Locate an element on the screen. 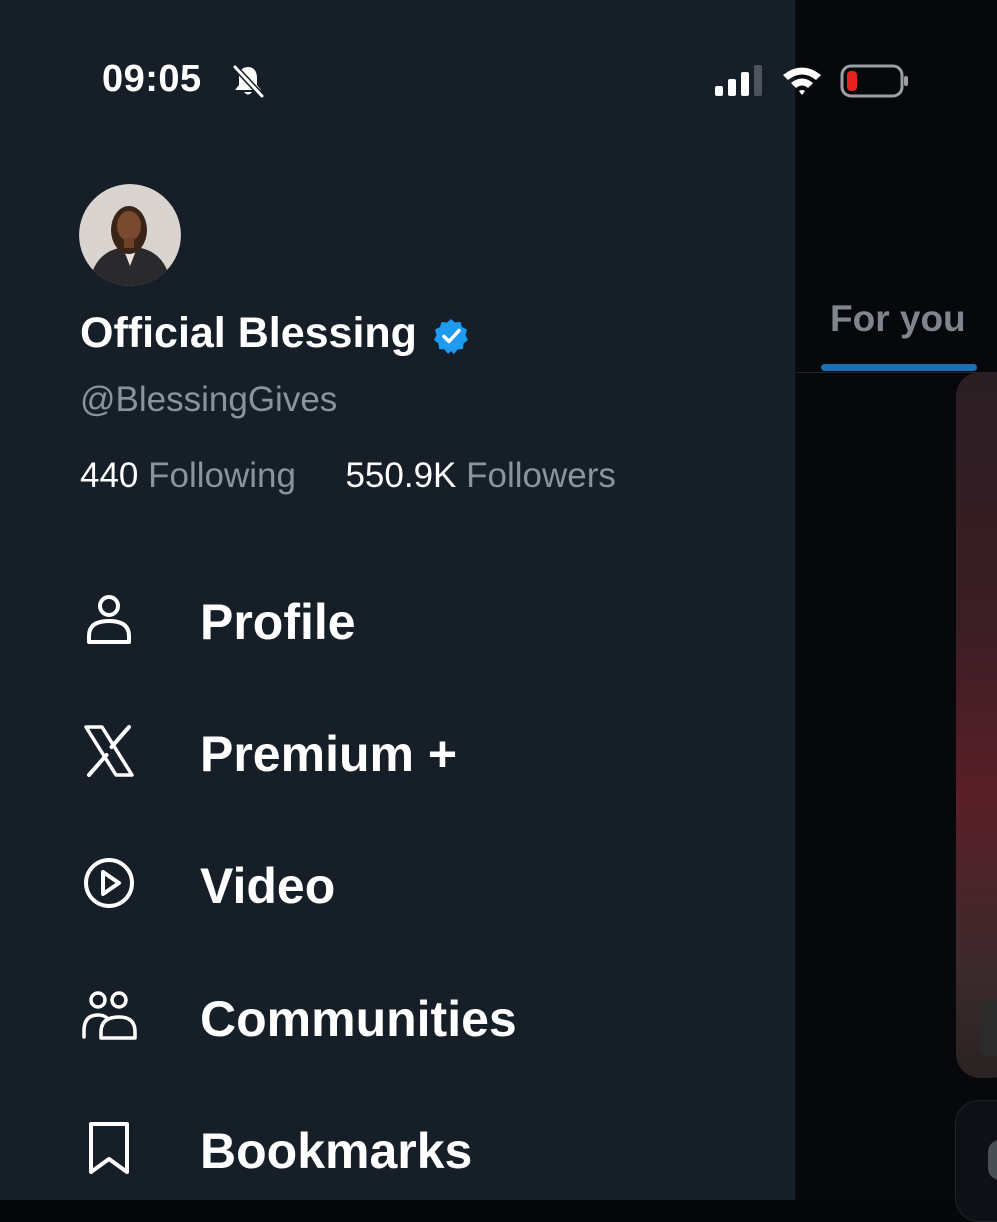 The image size is (997, 1222). followers-link: 550.9K Followers is located at coordinates (476, 475).